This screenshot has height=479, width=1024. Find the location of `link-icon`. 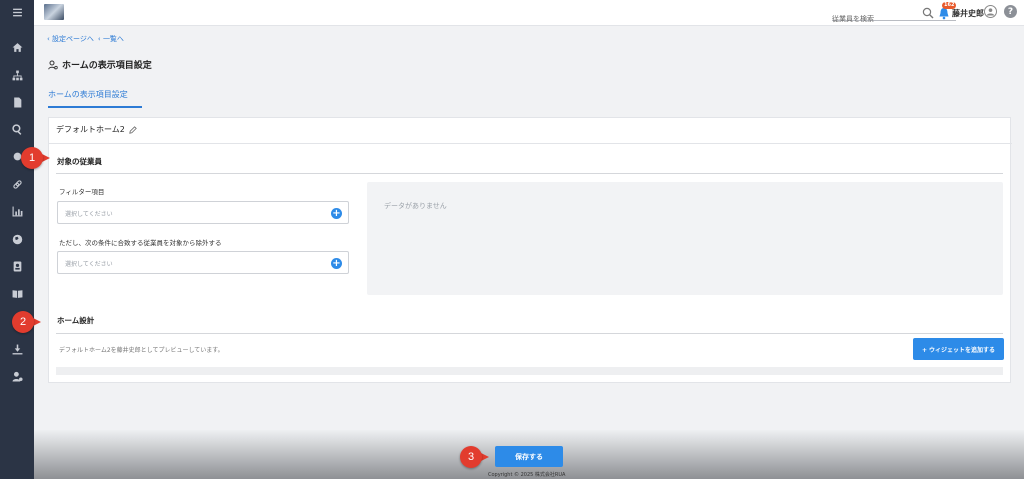

link-icon is located at coordinates (17, 184).